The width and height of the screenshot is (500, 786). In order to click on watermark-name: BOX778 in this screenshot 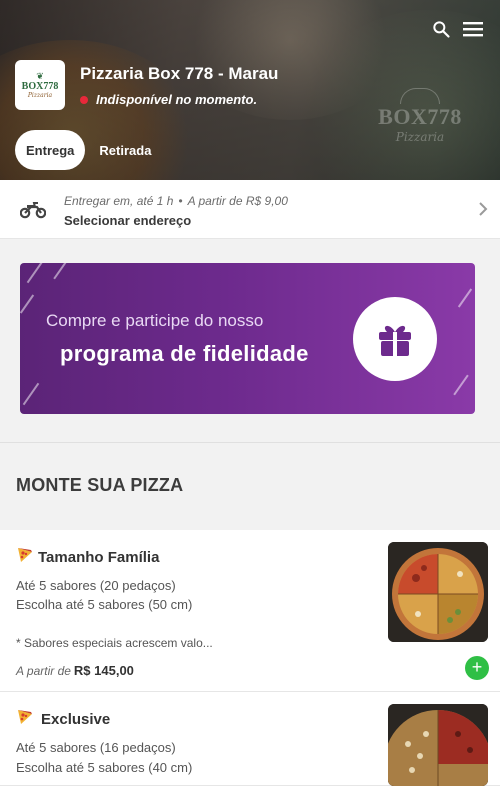, I will do `click(420, 116)`.